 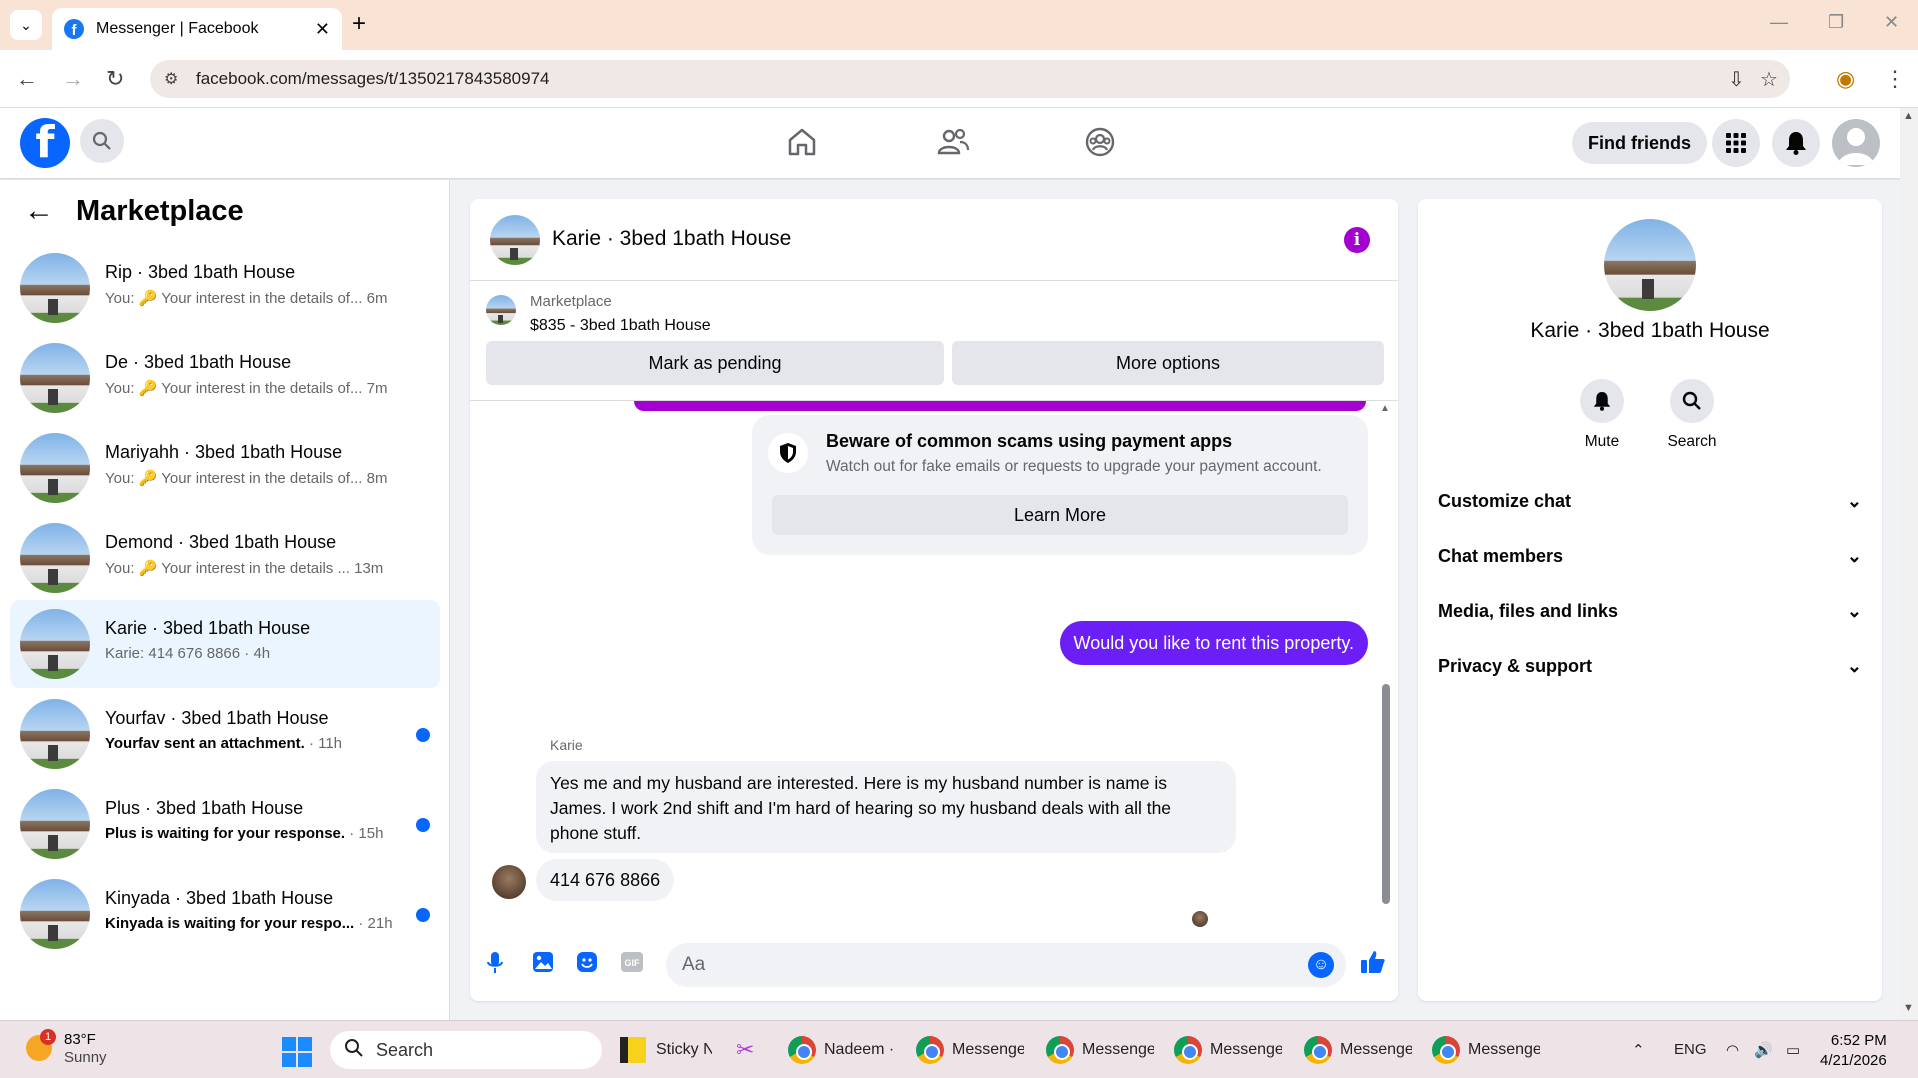 I want to click on forward-icon: →, so click(x=73, y=79).